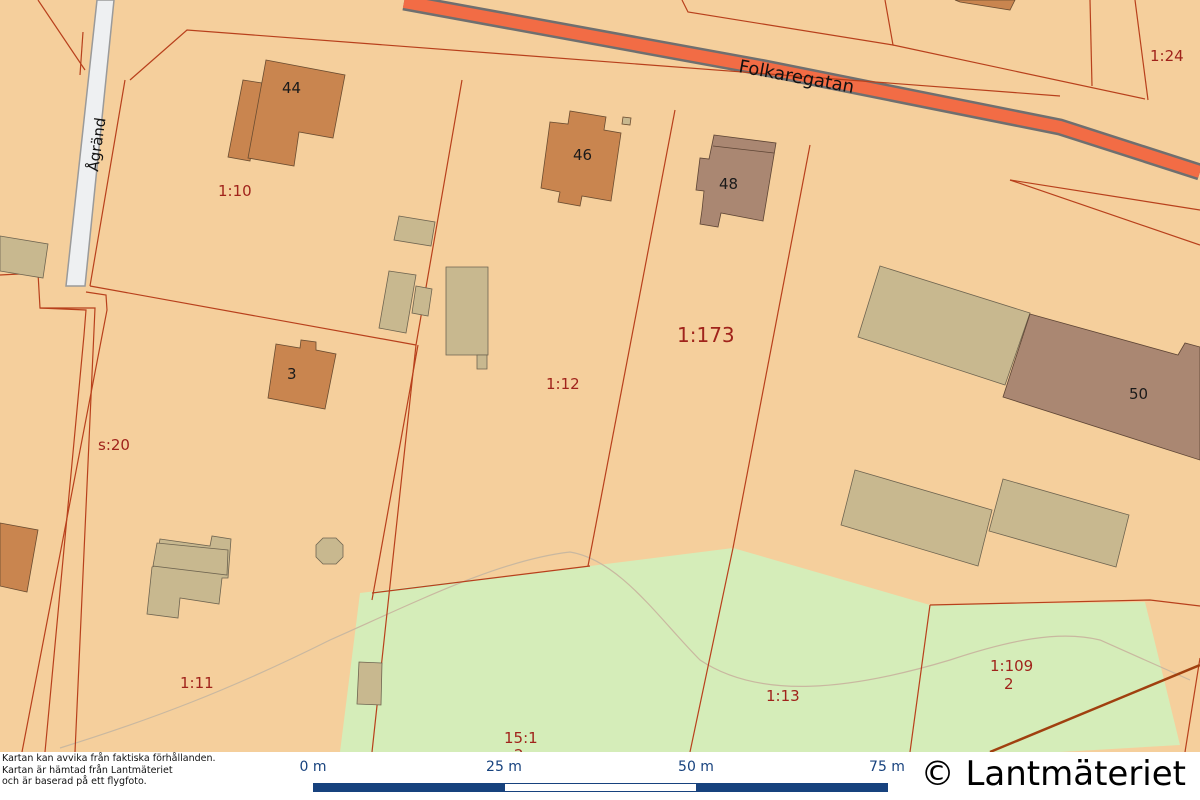 The height and width of the screenshot is (800, 1200). I want to click on building-green-small, so click(369, 683).